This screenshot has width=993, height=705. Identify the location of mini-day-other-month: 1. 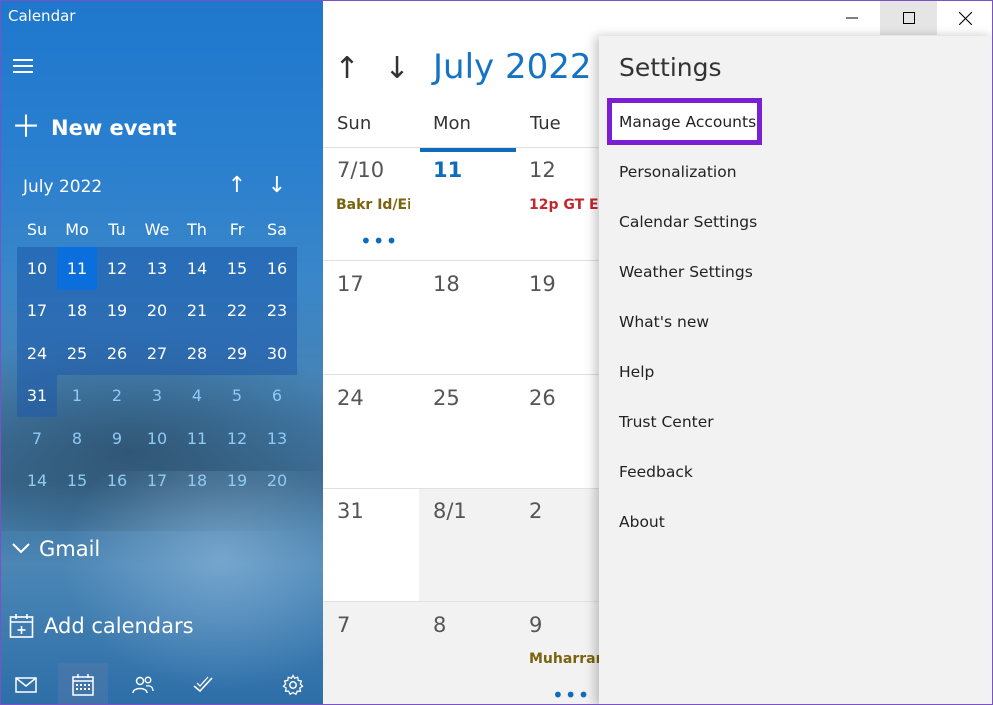
(77, 396).